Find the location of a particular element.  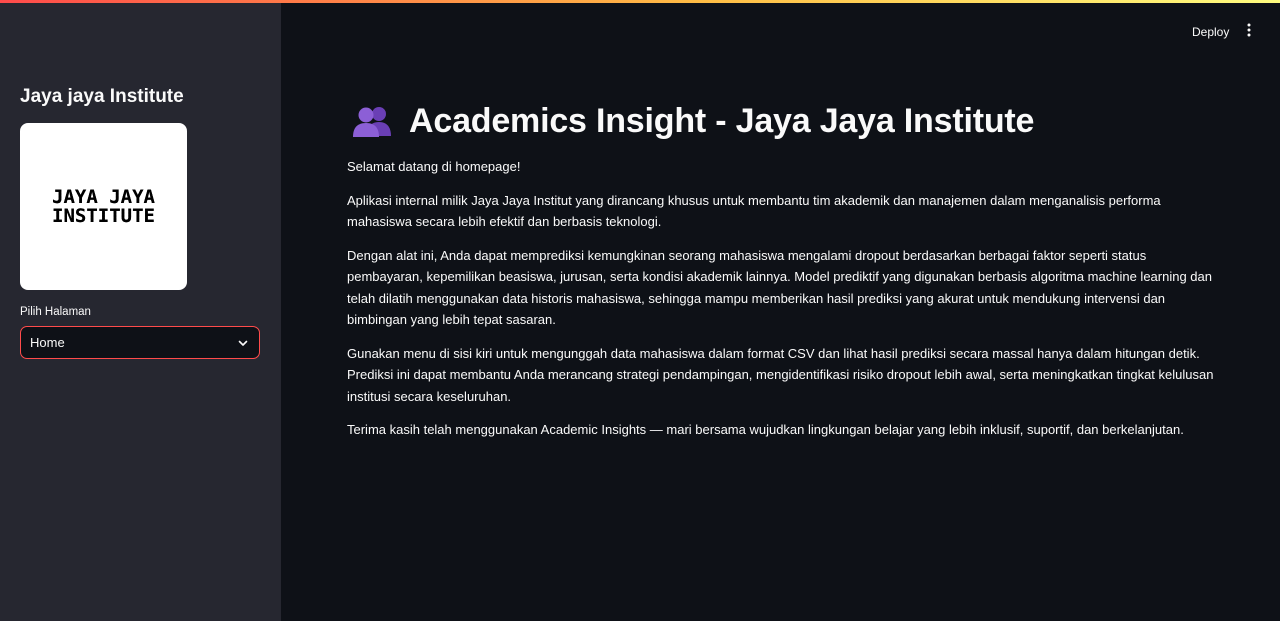

main-menu-button is located at coordinates (1249, 32).